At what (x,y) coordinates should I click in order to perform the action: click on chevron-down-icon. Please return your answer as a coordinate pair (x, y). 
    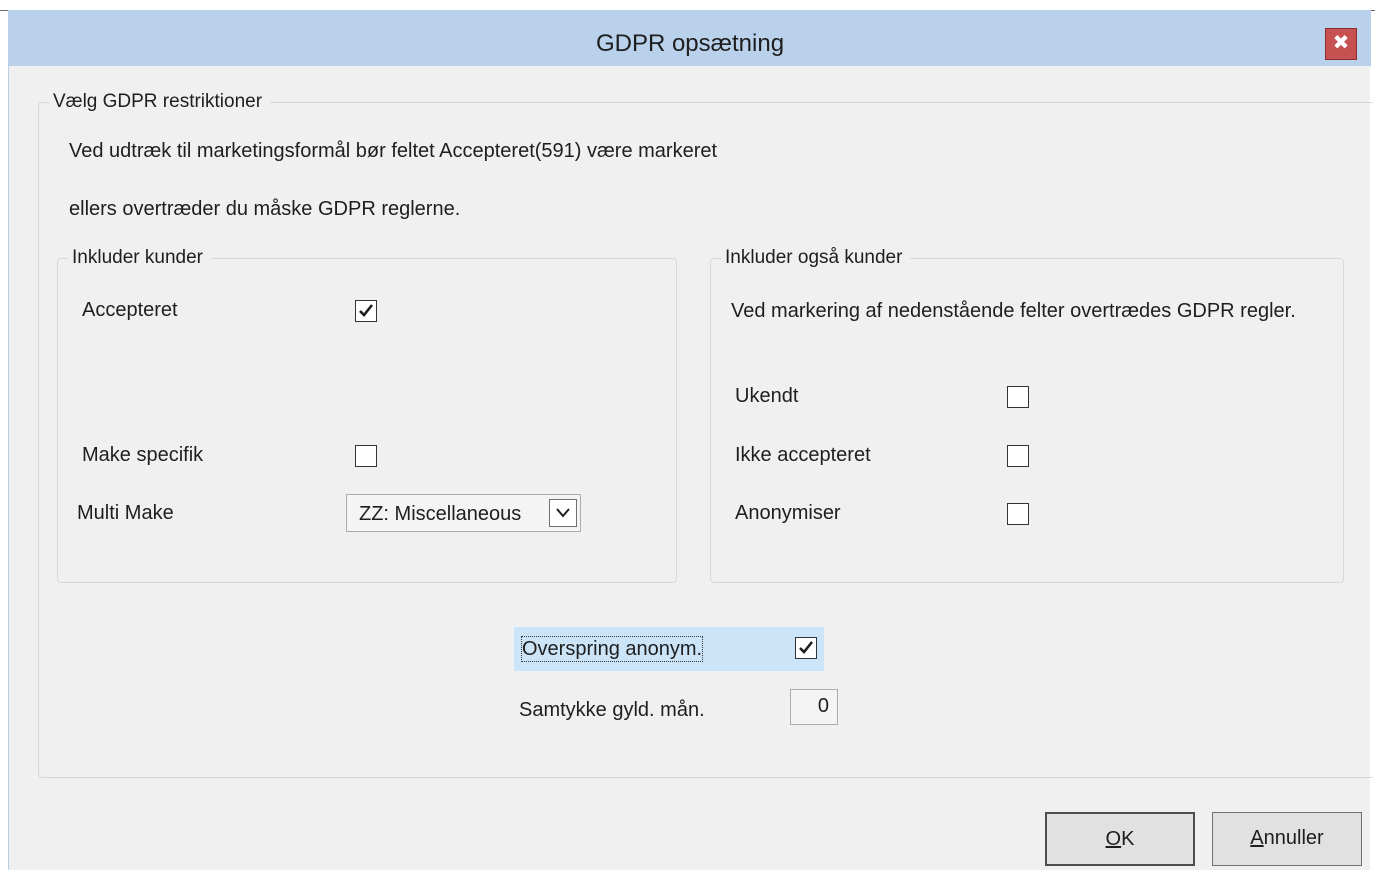
    Looking at the image, I should click on (563, 513).